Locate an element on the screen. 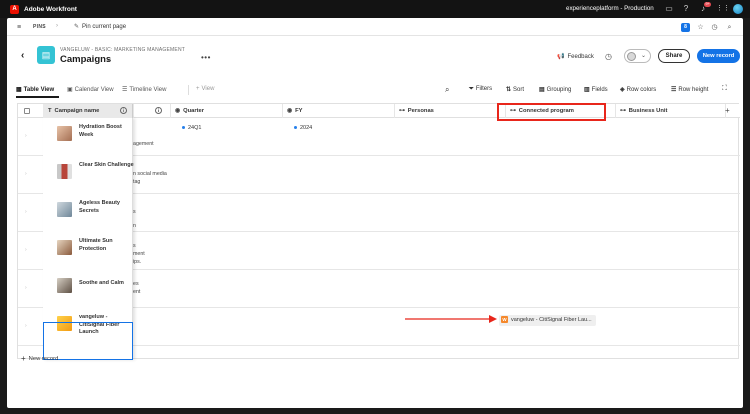  filter-icon: ⏷ is located at coordinates (471, 89).